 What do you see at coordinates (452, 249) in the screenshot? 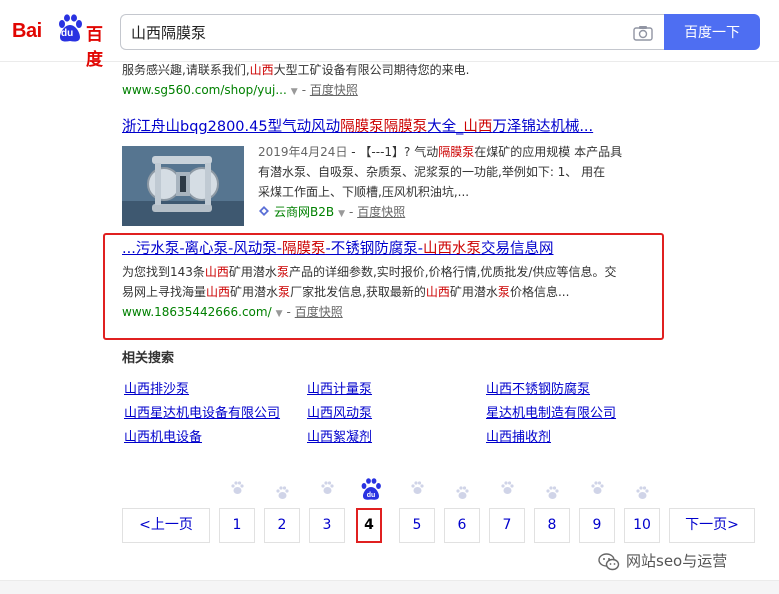
I see `title-highlight: 山西水泵` at bounding box center [452, 249].